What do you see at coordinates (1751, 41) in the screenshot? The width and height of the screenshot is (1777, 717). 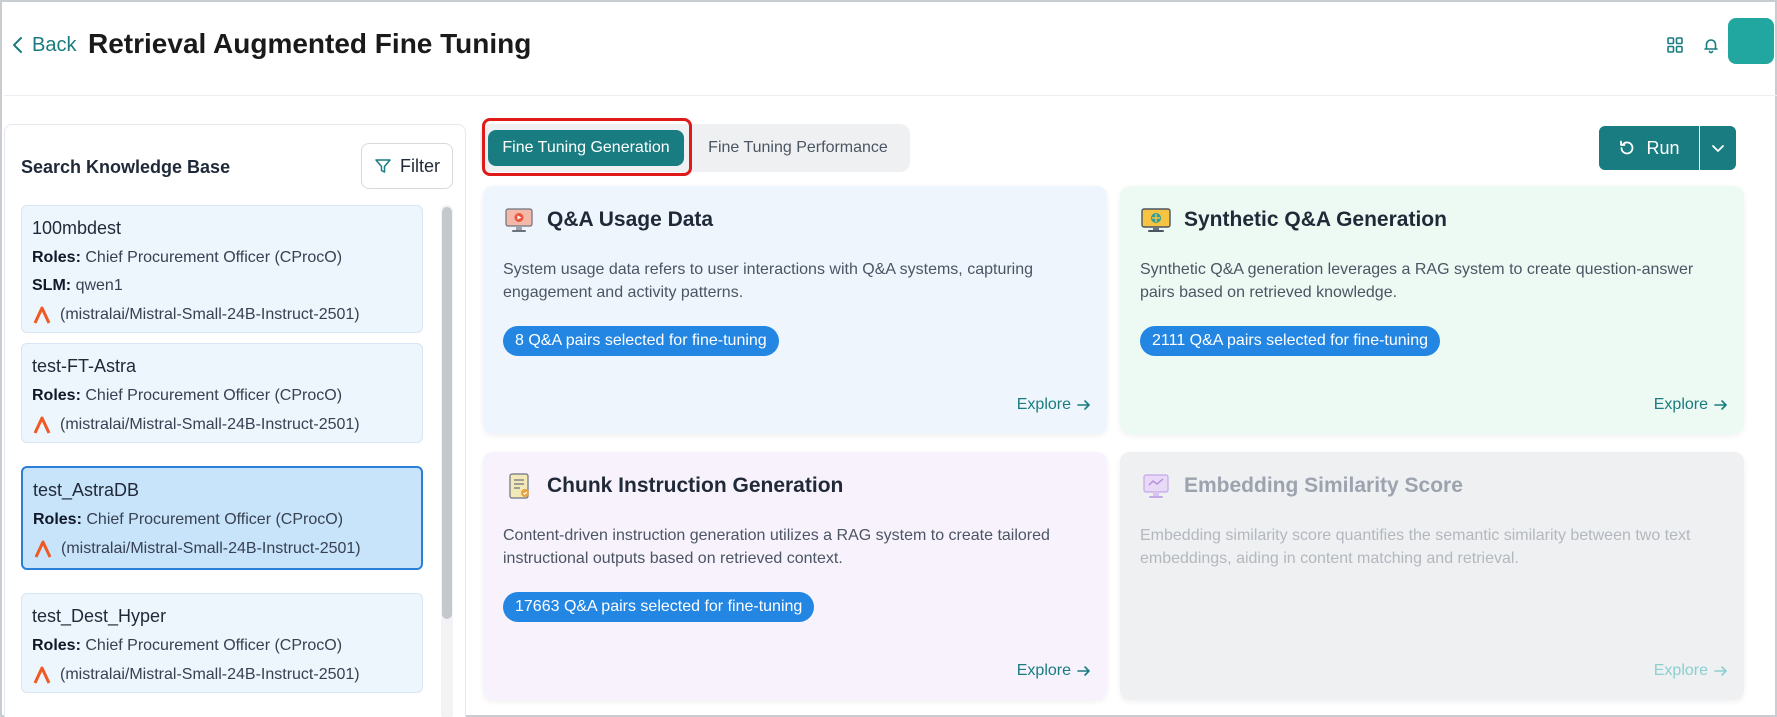 I see `avatar` at bounding box center [1751, 41].